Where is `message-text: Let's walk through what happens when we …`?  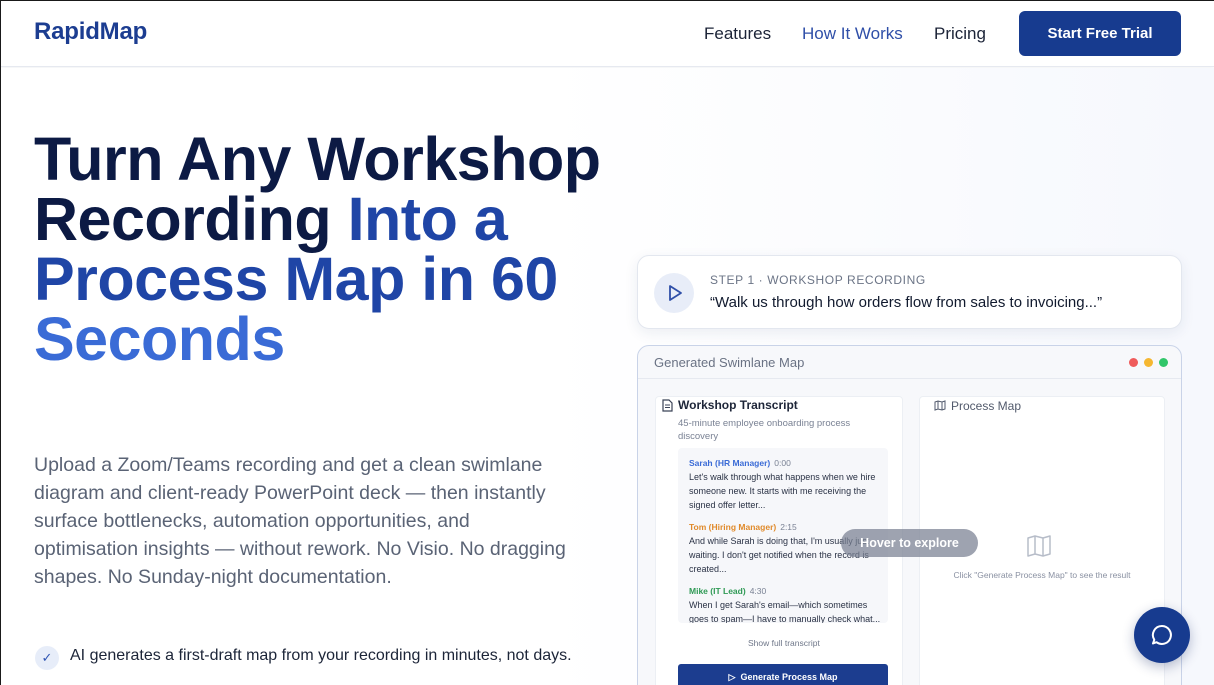
message-text: Let's walk through what happens when we … is located at coordinates (782, 491).